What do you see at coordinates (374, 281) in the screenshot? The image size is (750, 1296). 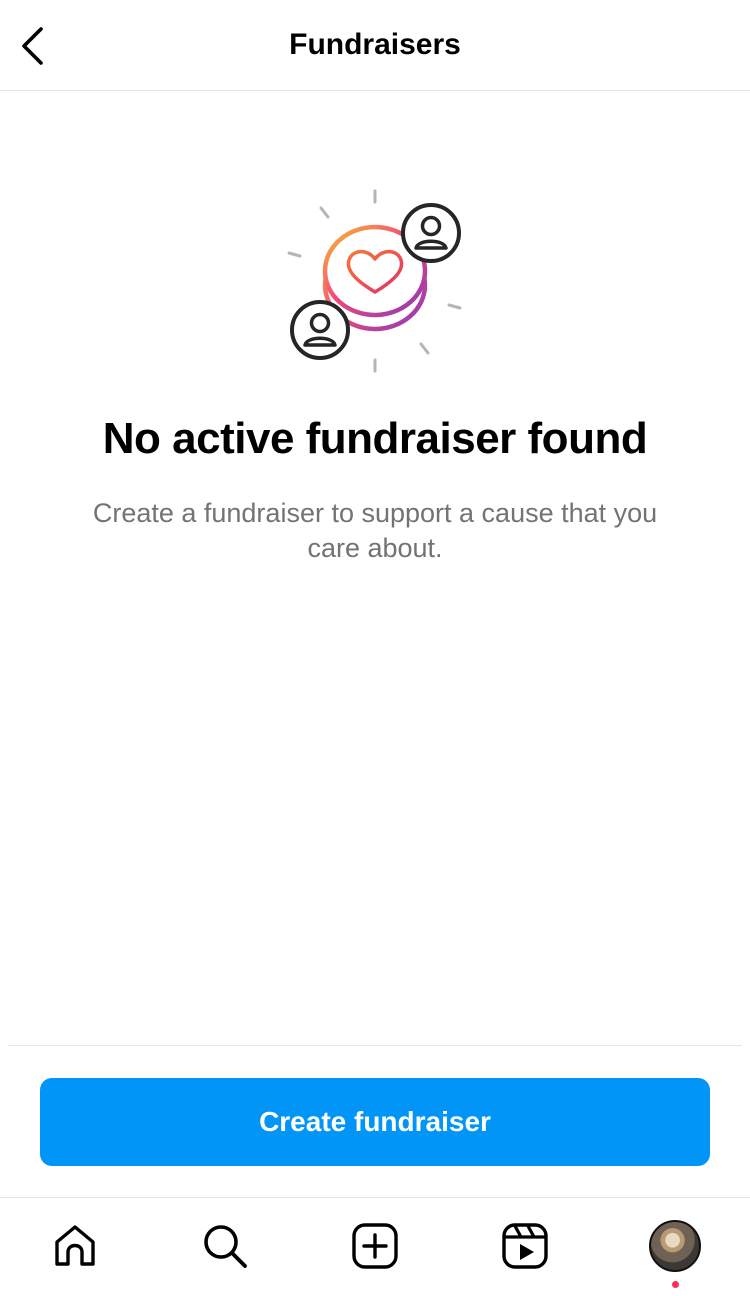 I see `fundraiser-illustration` at bounding box center [374, 281].